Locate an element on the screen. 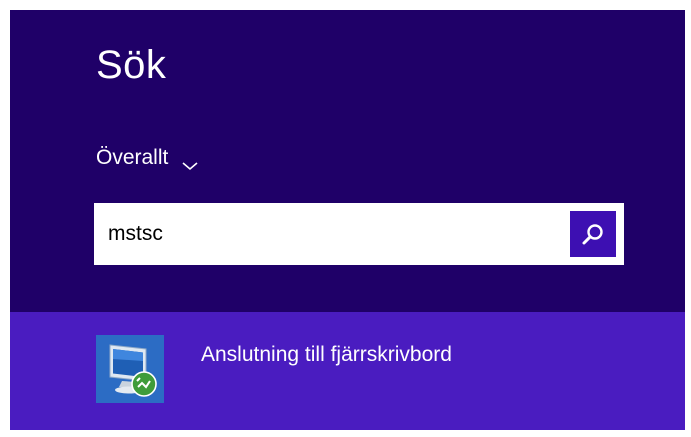 This screenshot has width=691, height=437. chevron-down-icon is located at coordinates (190, 162).